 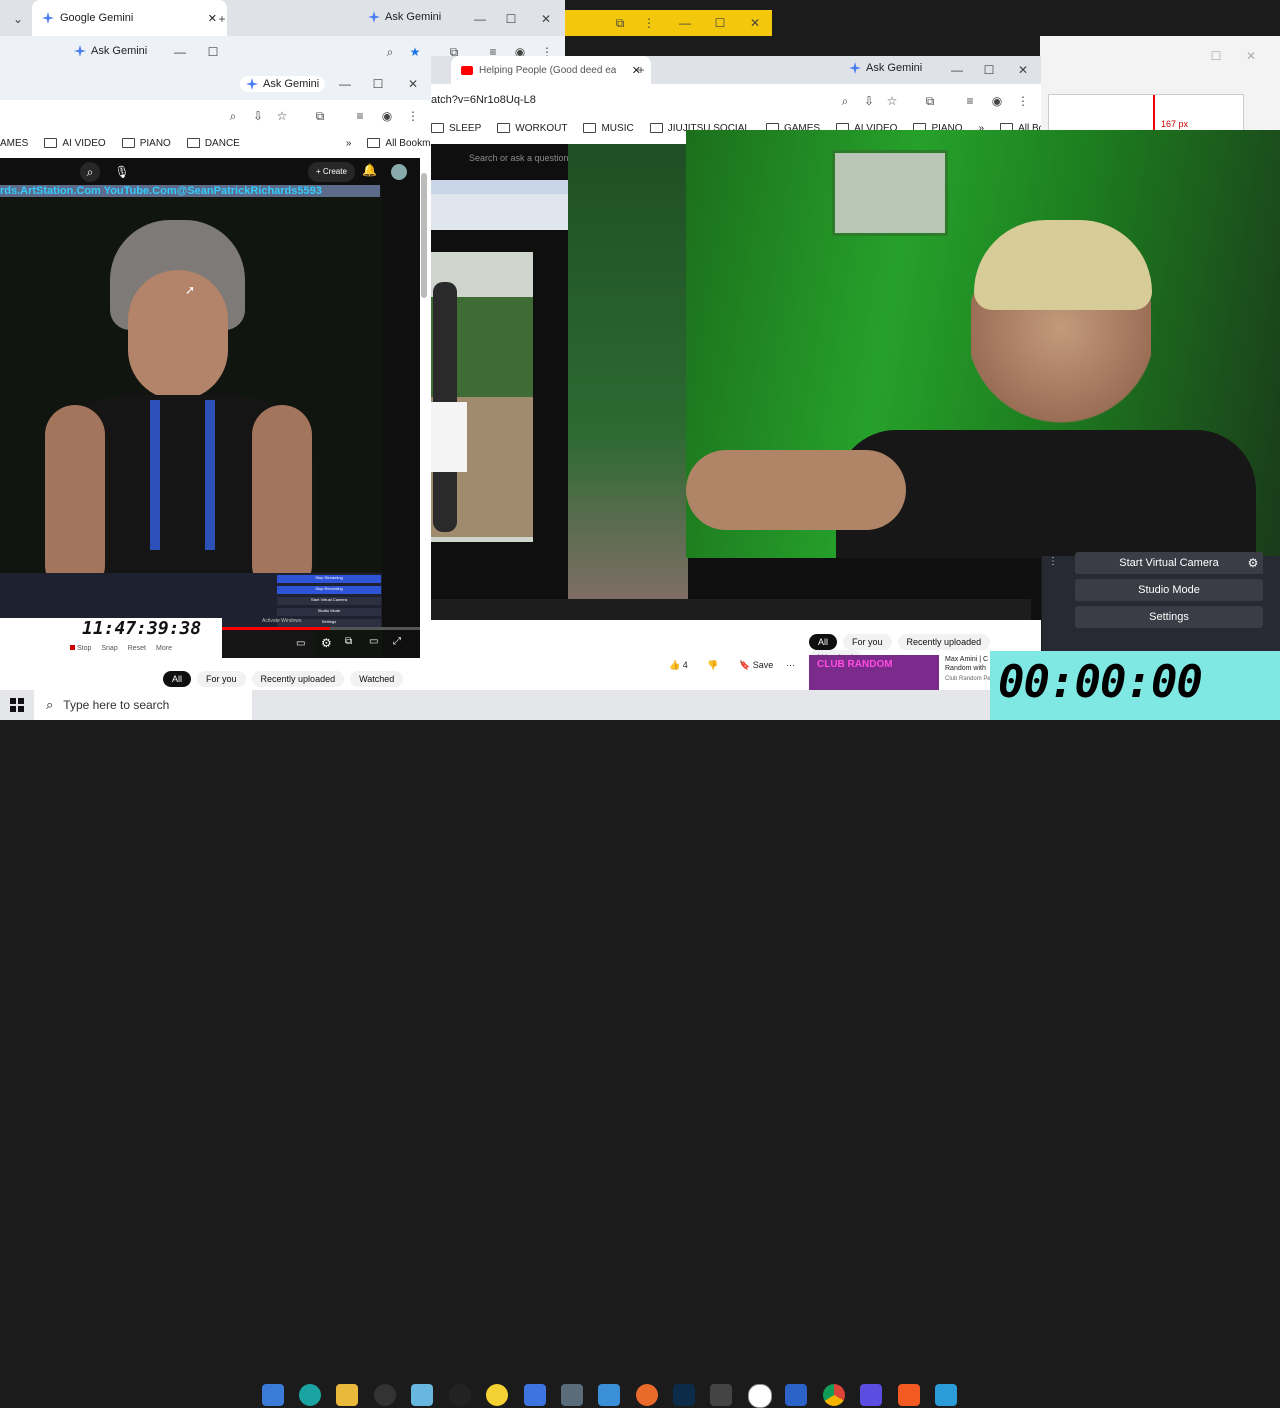 I want to click on theater-icon: ▭, so click(x=373, y=641).